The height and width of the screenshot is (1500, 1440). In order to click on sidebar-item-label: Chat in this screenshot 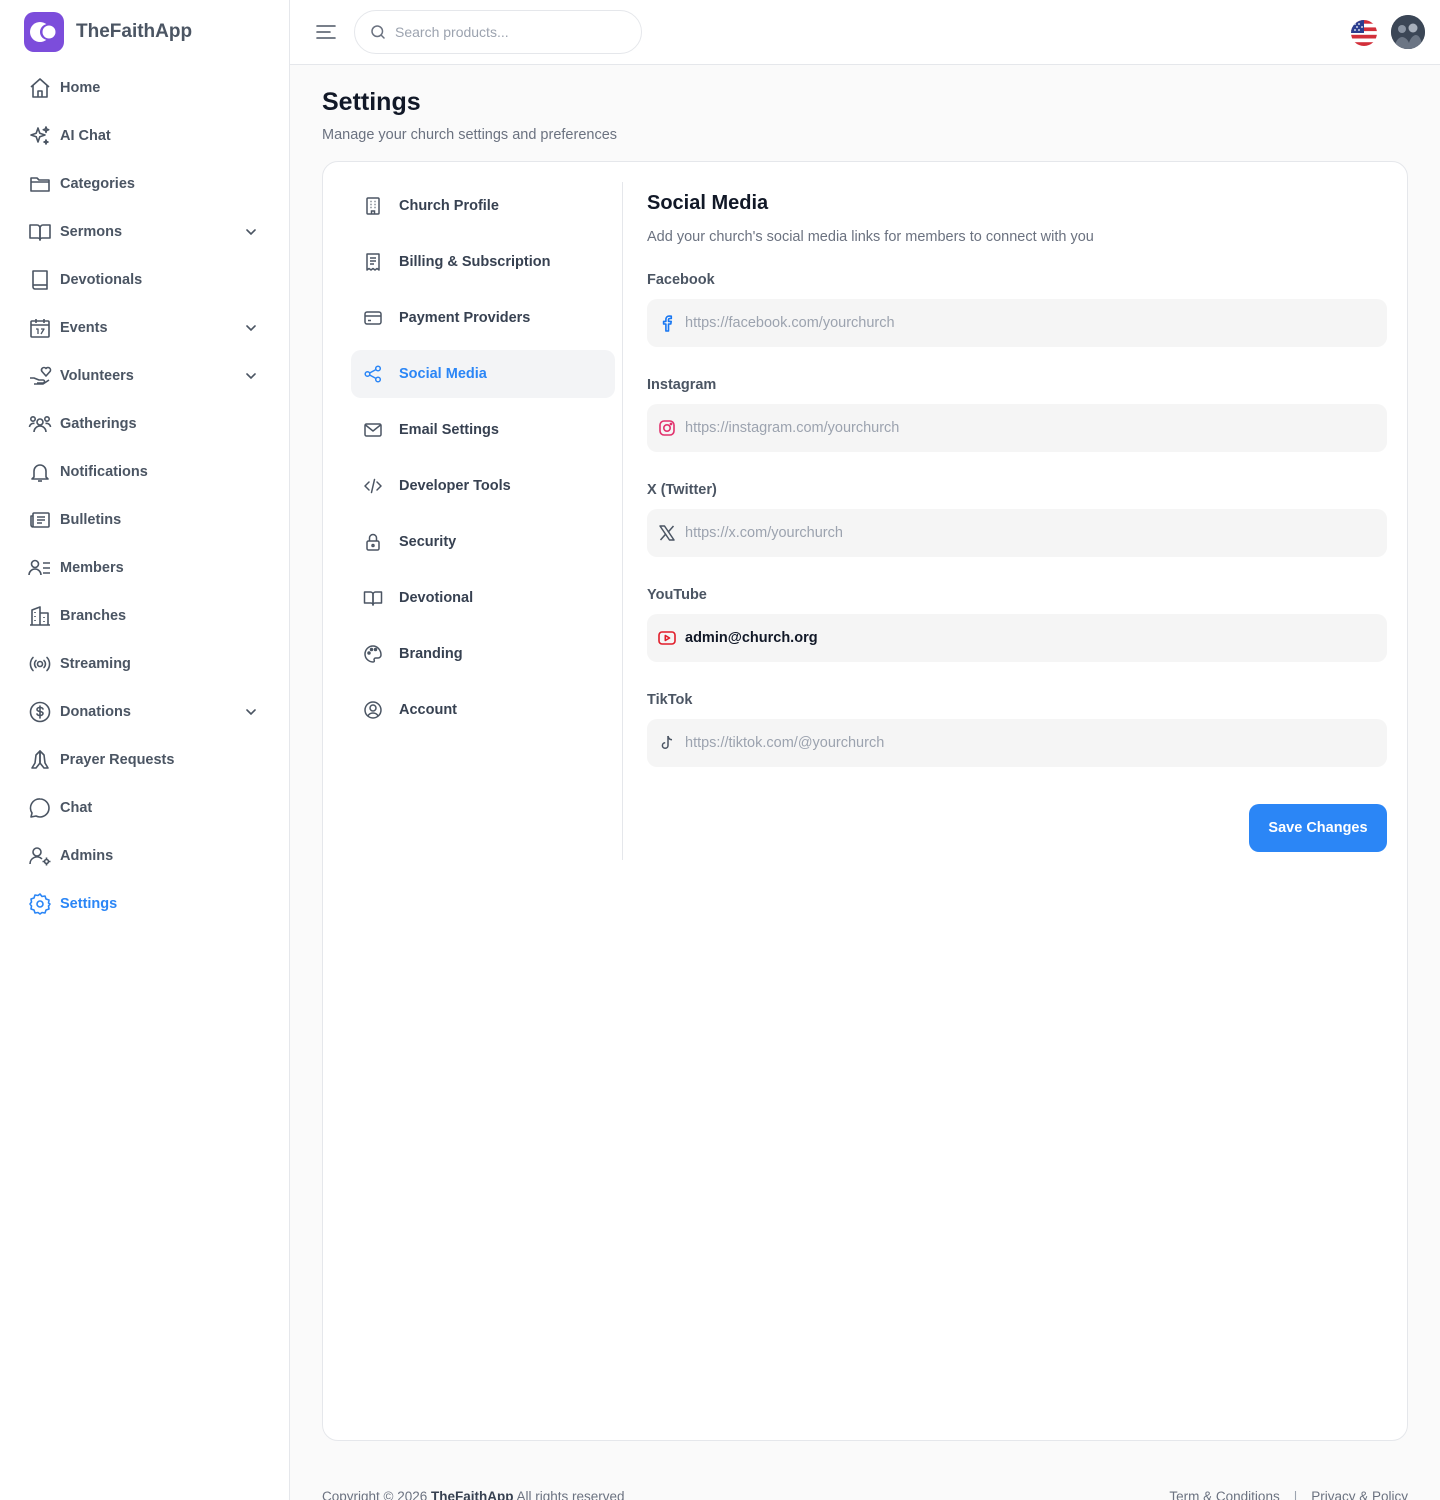, I will do `click(76, 808)`.